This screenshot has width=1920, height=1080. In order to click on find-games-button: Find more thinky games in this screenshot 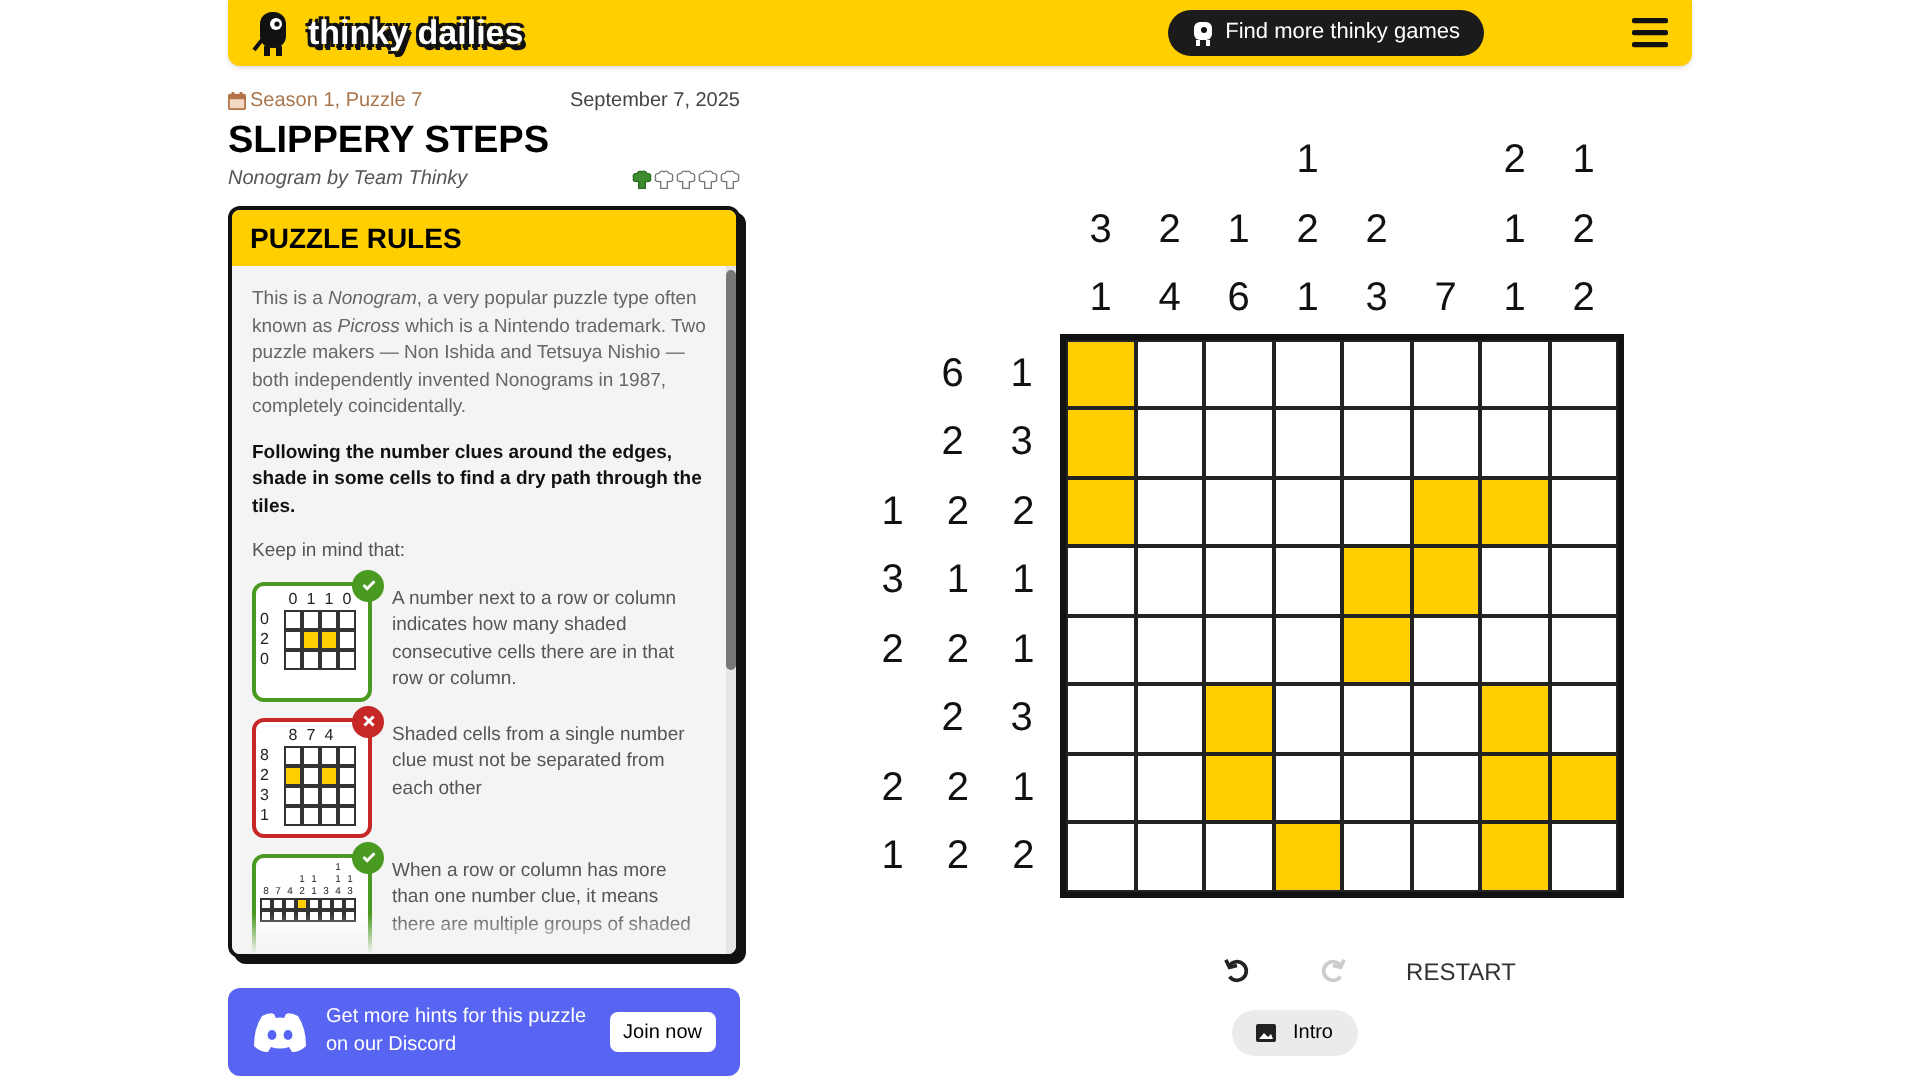, I will do `click(1325, 33)`.